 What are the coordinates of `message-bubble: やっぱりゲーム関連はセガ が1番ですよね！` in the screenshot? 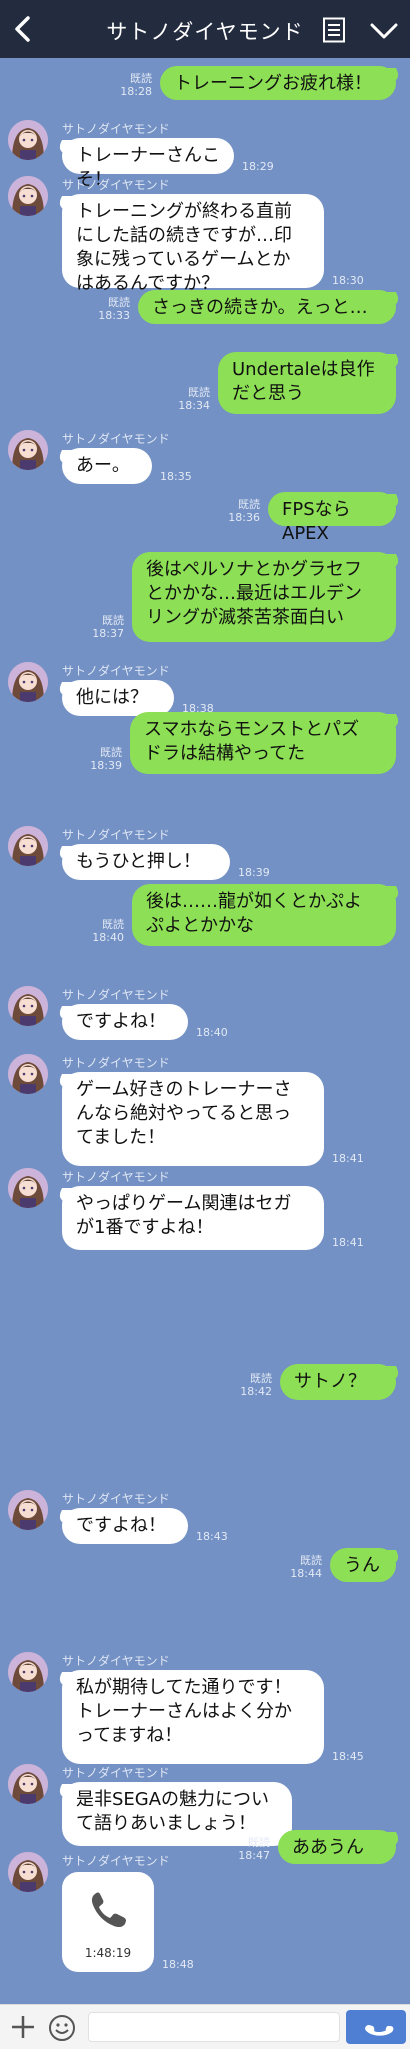 It's located at (193, 1218).